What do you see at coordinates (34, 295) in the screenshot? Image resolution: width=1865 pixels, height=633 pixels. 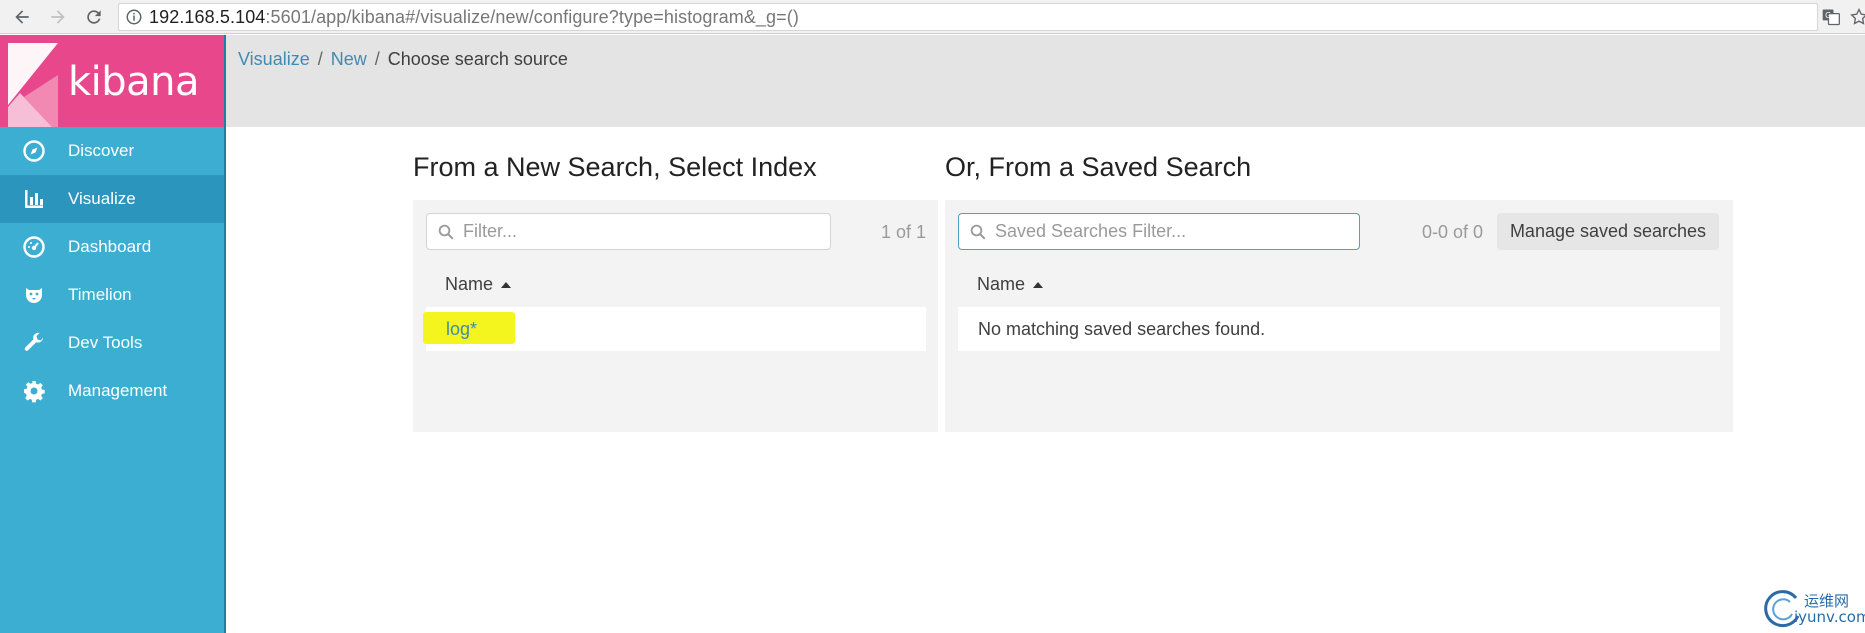 I see `timelion-icon` at bounding box center [34, 295].